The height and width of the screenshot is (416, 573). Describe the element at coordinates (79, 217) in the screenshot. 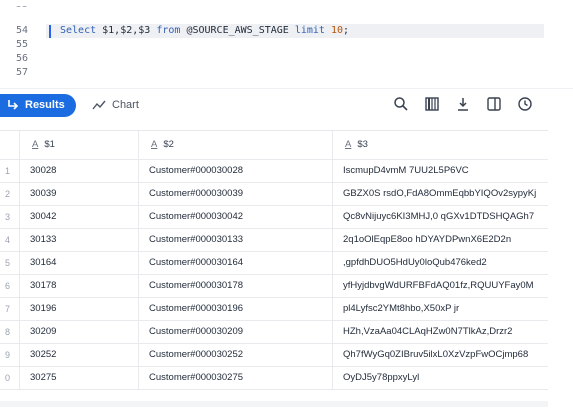

I see `table-cell: 30042` at that location.